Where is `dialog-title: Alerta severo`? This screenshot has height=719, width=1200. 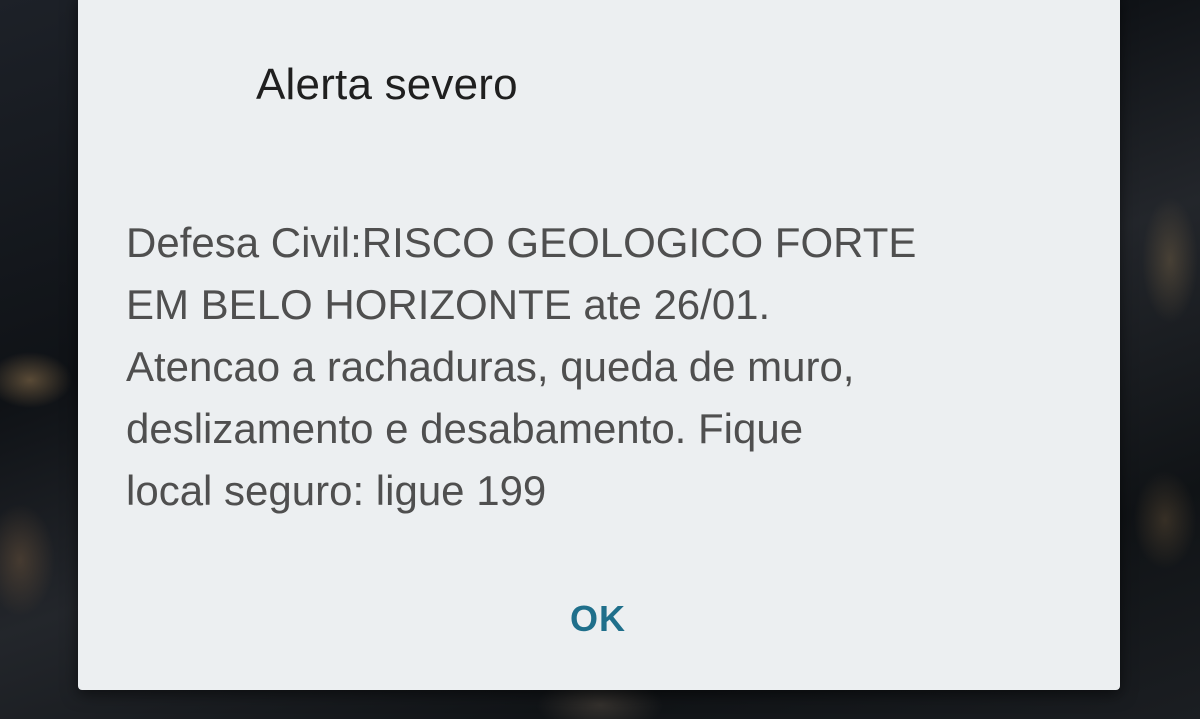
dialog-title: Alerta severo is located at coordinates (387, 84).